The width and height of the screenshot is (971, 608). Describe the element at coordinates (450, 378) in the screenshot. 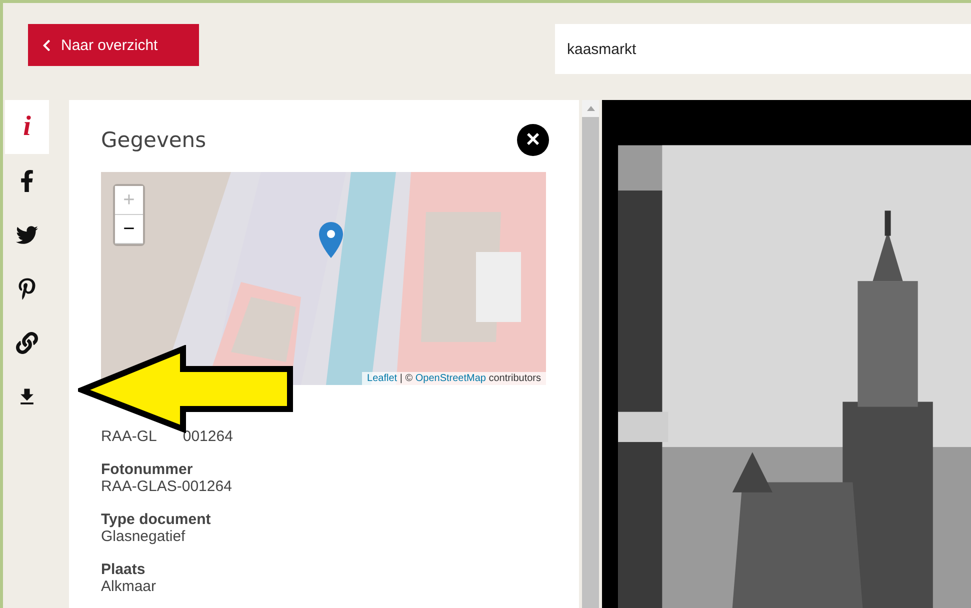

I see `openstreetmap-link: OpenStreetMap` at that location.